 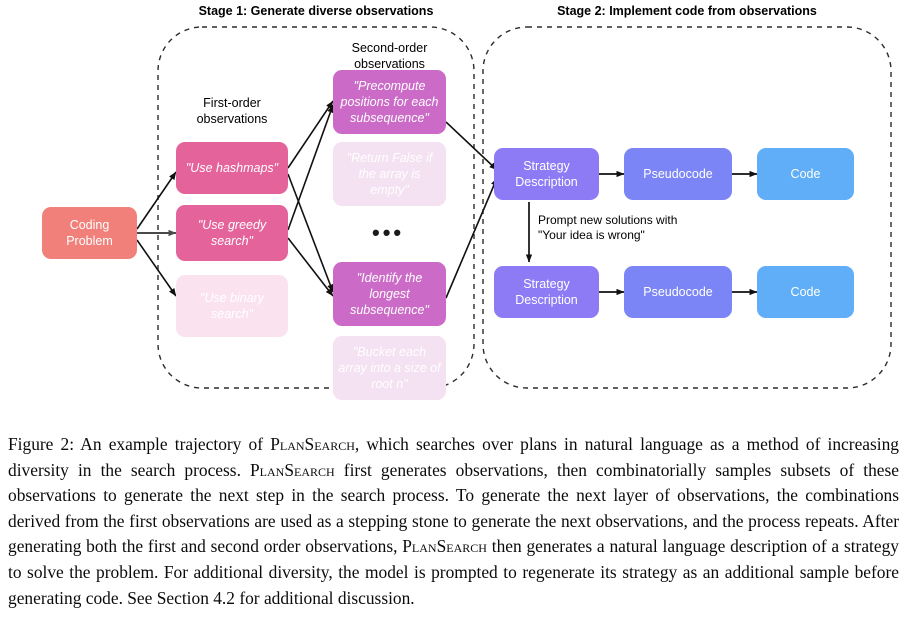 I want to click on node-second-order-observation-3: "Identify the longest subsequence", so click(x=389, y=294).